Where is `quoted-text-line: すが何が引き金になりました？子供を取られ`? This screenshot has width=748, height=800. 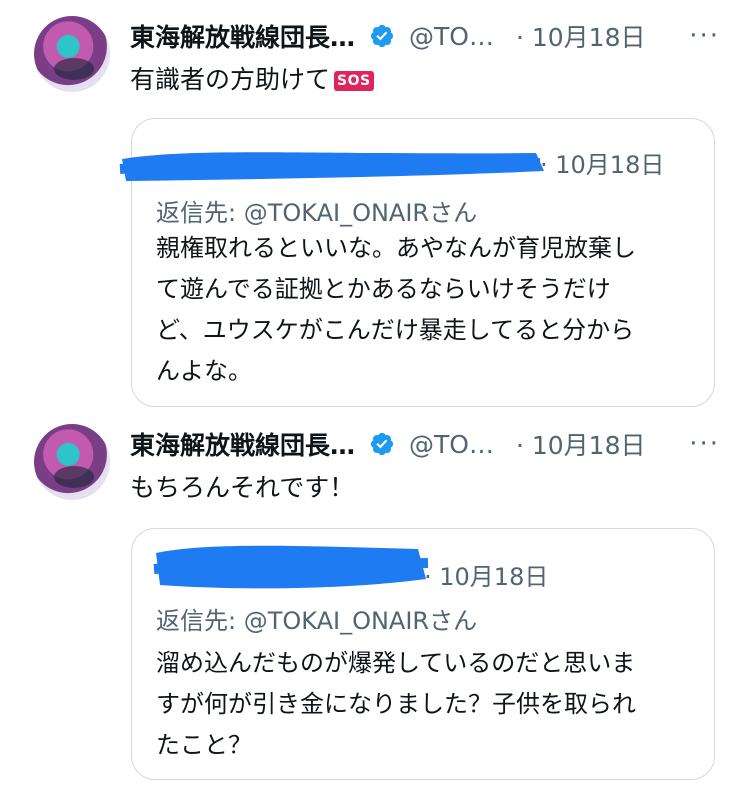 quoted-text-line: すが何が引き金になりました？子供を取られ is located at coordinates (396, 704).